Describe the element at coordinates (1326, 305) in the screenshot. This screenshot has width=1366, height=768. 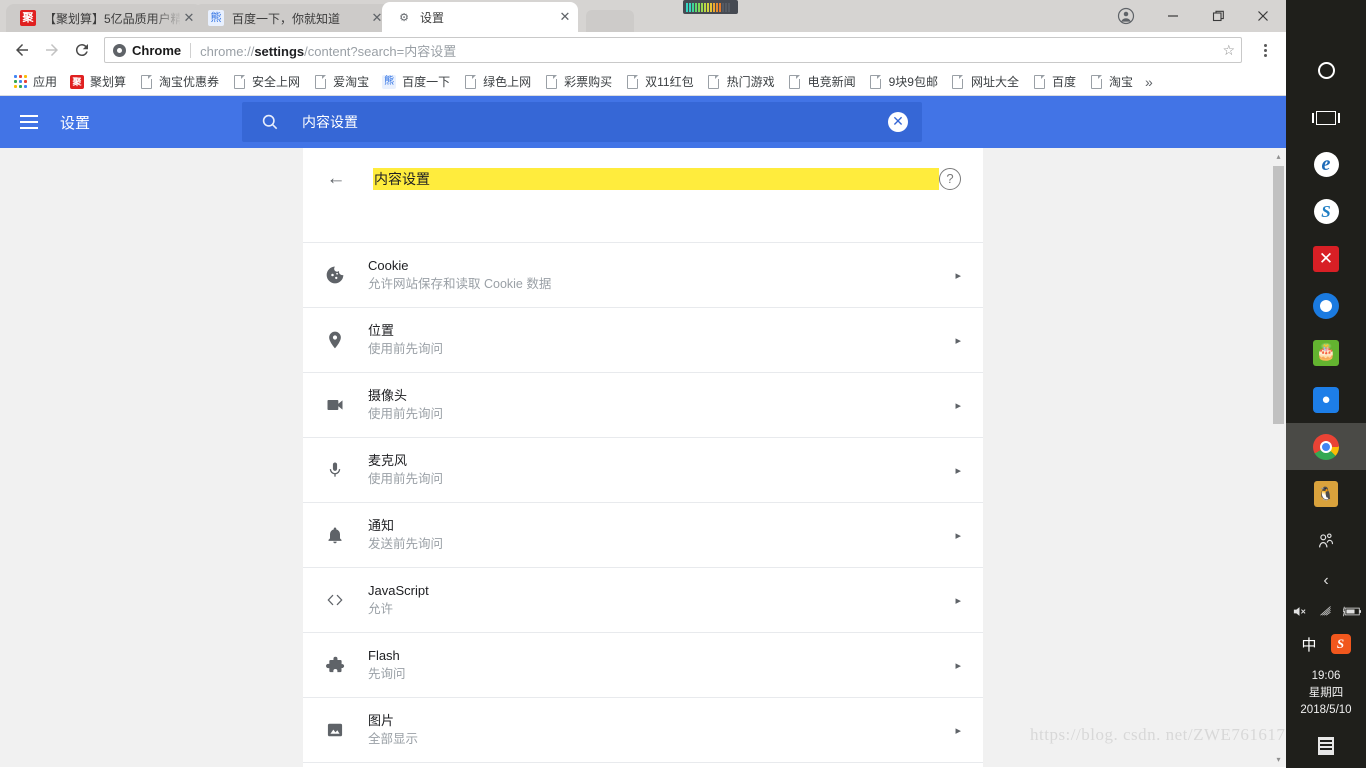
I see `taskbar-qq-browser` at that location.